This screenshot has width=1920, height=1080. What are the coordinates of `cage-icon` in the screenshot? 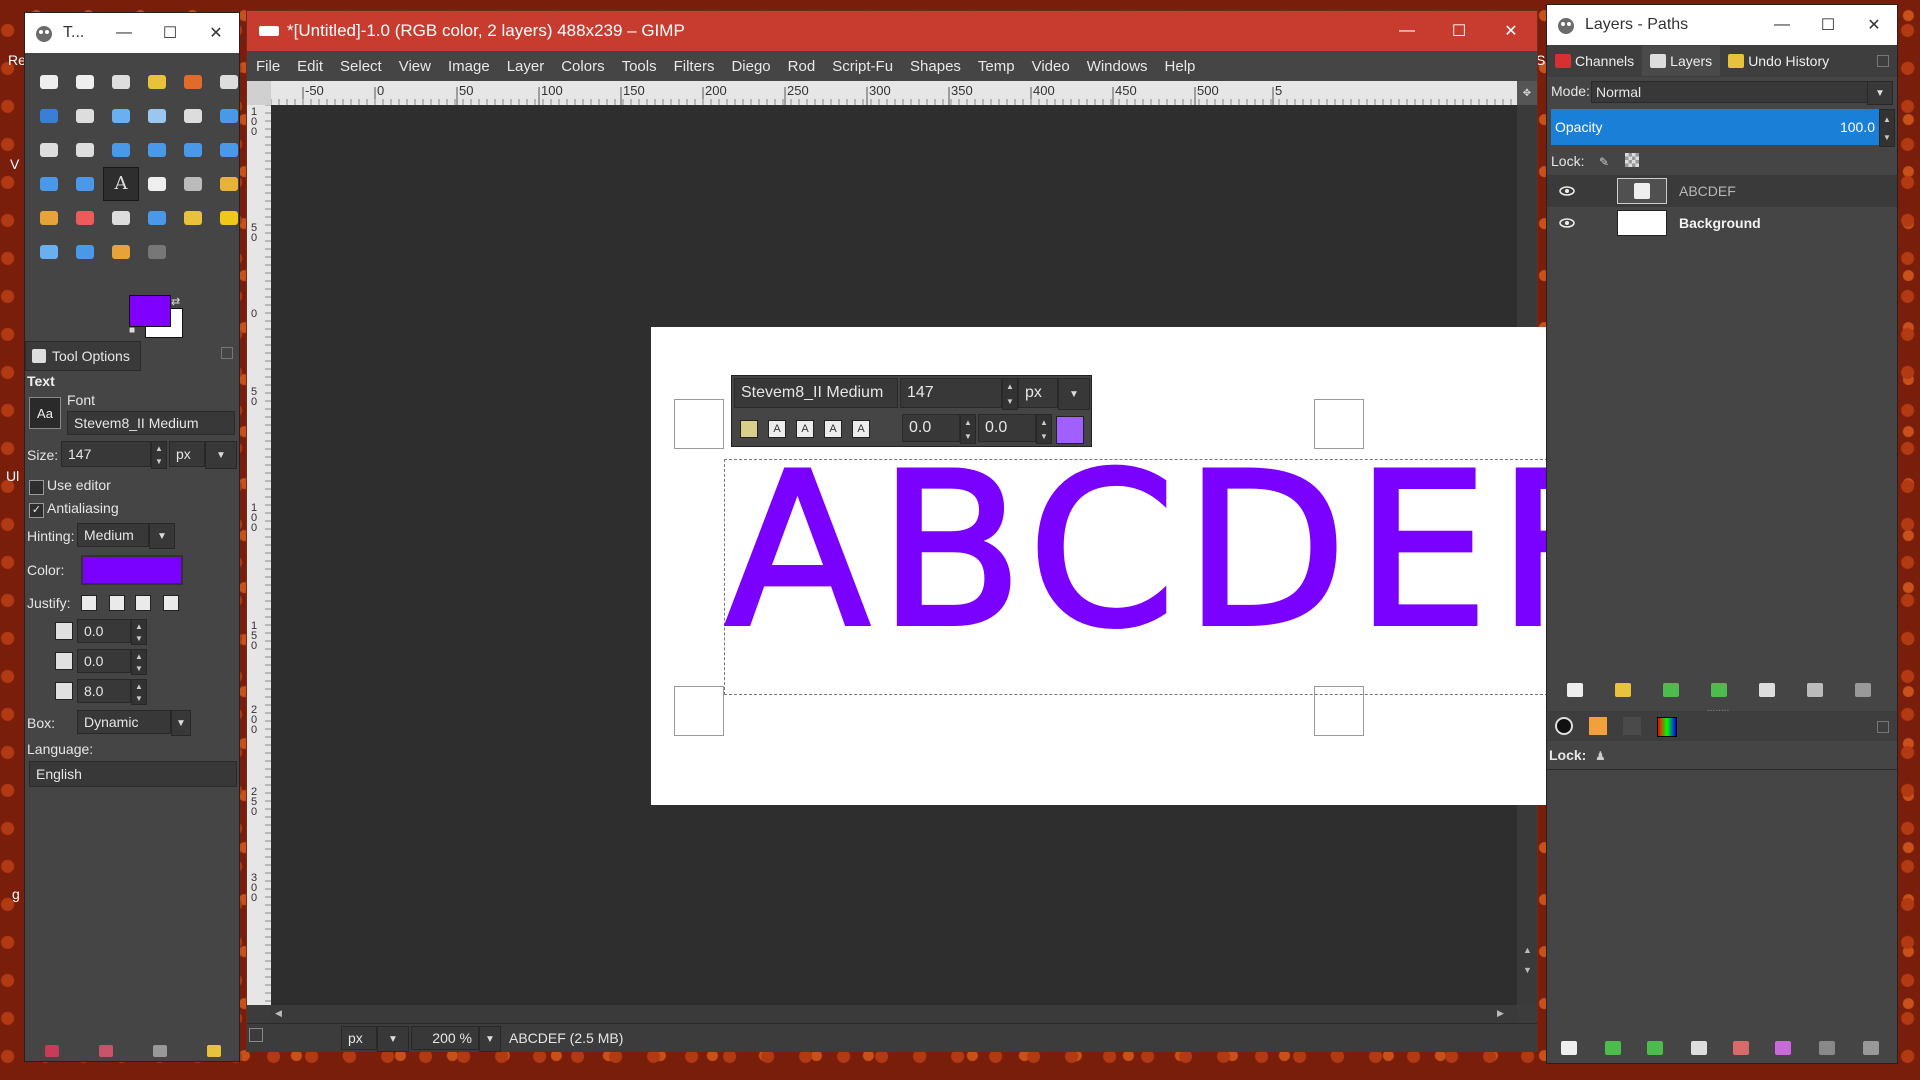 It's located at (85, 184).